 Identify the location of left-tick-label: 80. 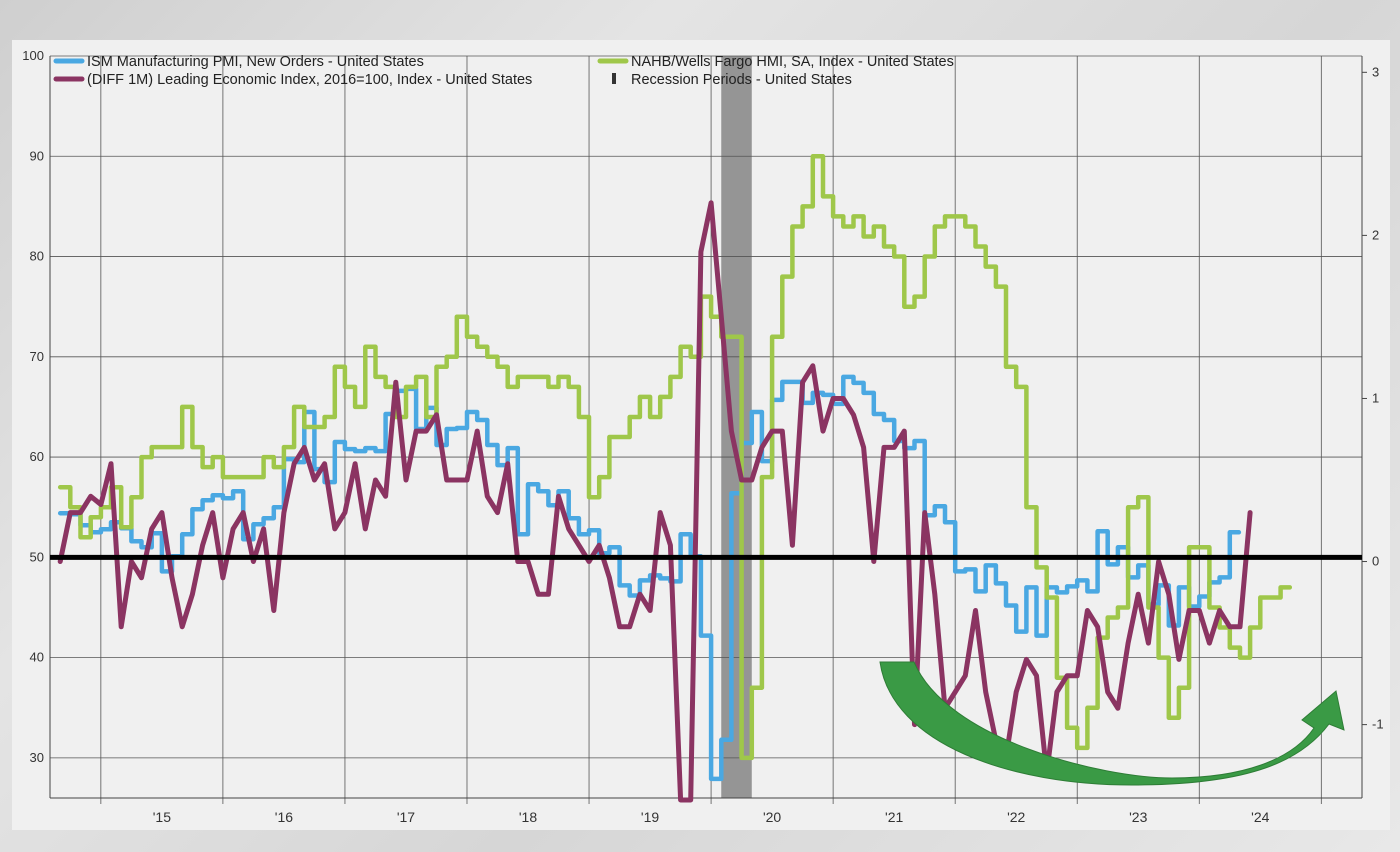
(37, 256).